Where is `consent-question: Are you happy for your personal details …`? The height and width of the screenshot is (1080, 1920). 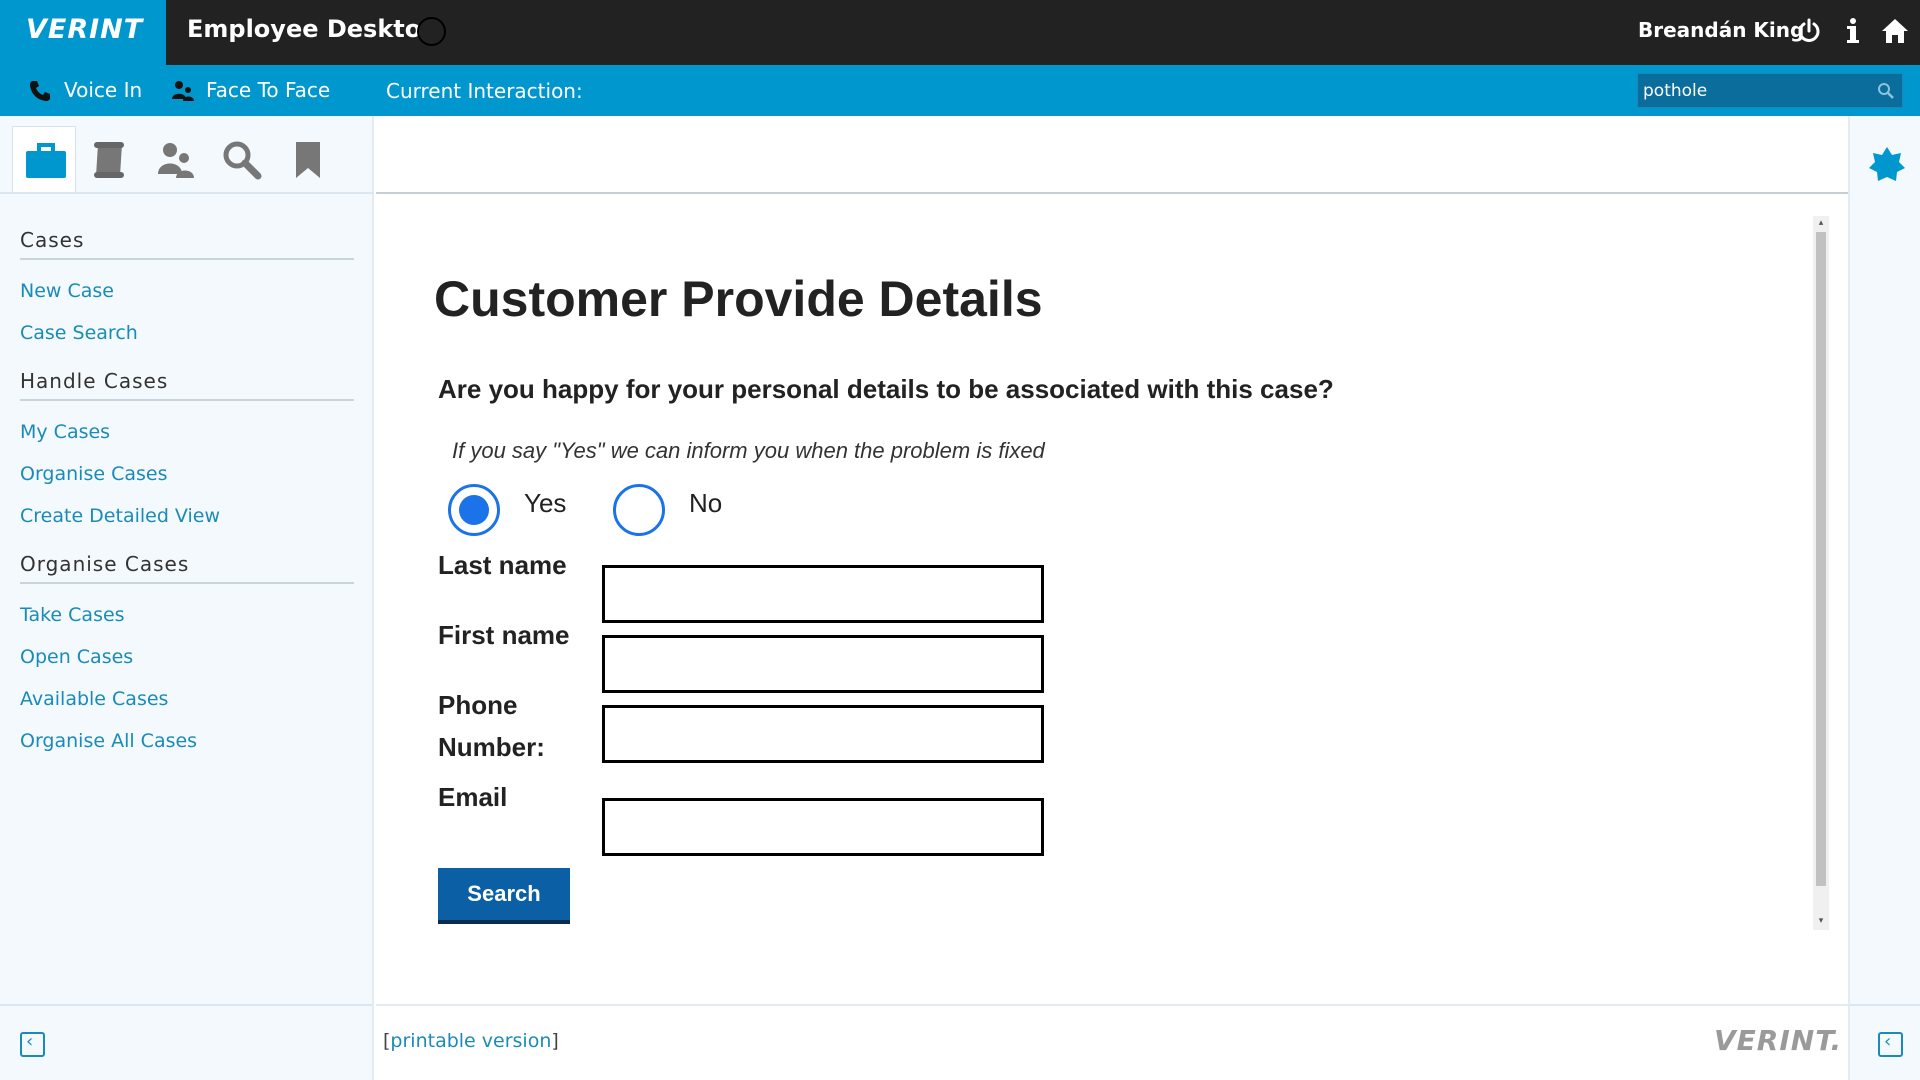
consent-question: Are you happy for your personal details … is located at coordinates (886, 389).